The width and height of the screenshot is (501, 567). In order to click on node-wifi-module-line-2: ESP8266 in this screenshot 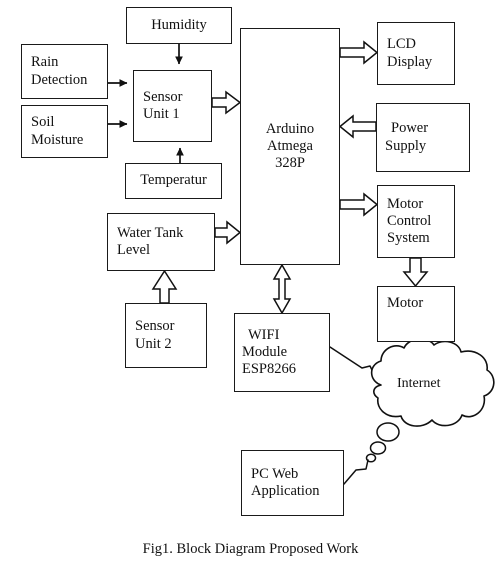, I will do `click(269, 369)`.